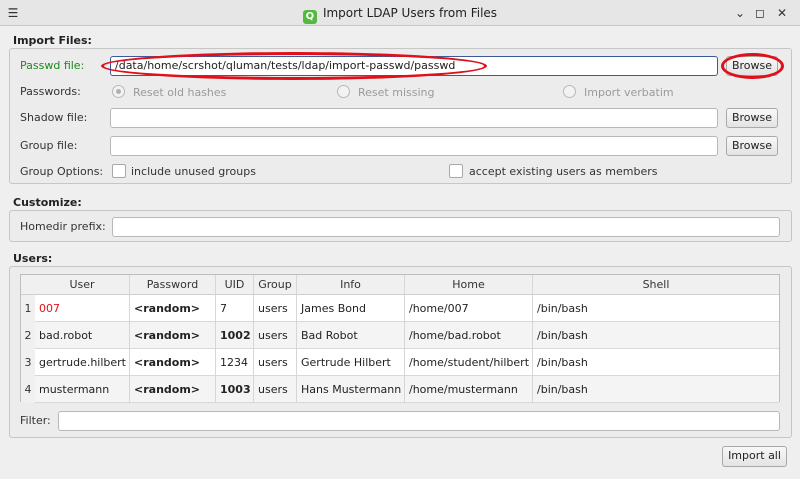  Describe the element at coordinates (410, 13) in the screenshot. I see `window-title-text: Import LDAP Users from Files` at that location.